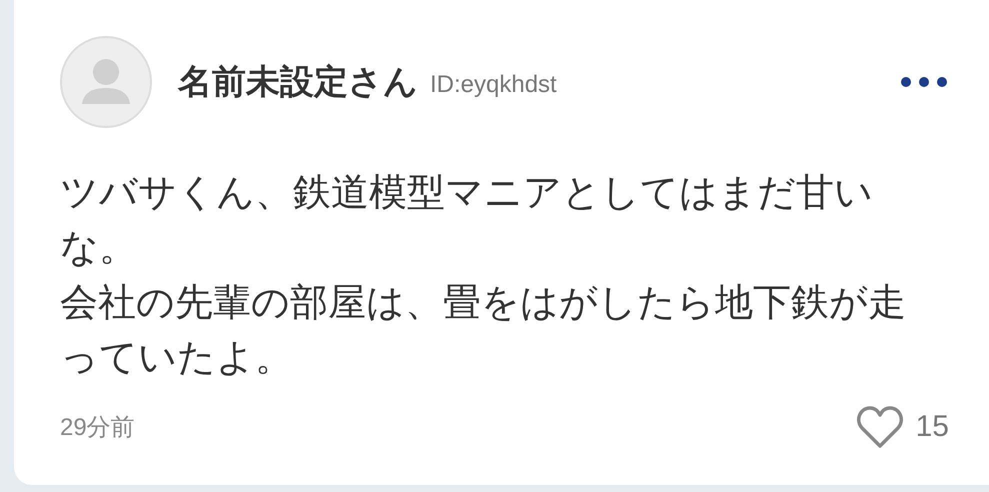 The image size is (989, 492). What do you see at coordinates (880, 427) in the screenshot?
I see `heart-icon` at bounding box center [880, 427].